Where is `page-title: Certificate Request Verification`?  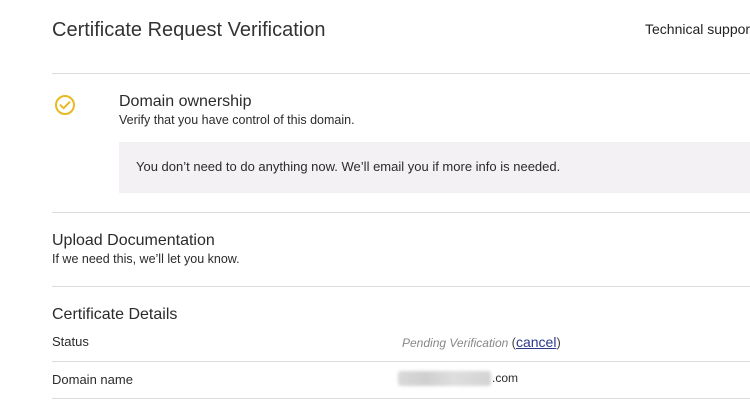
page-title: Certificate Request Verification is located at coordinates (189, 30).